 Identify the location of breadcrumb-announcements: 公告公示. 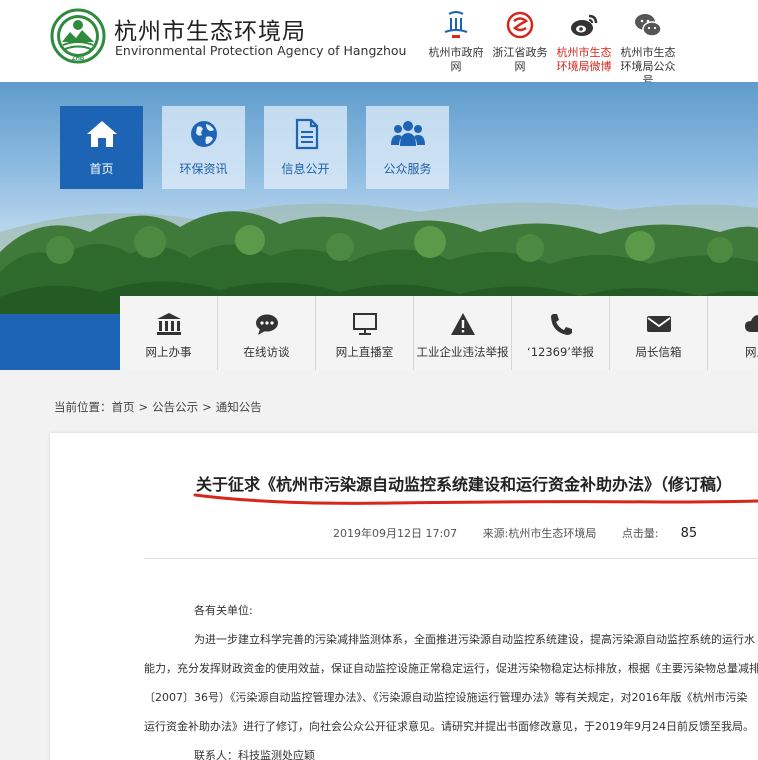
(175, 407).